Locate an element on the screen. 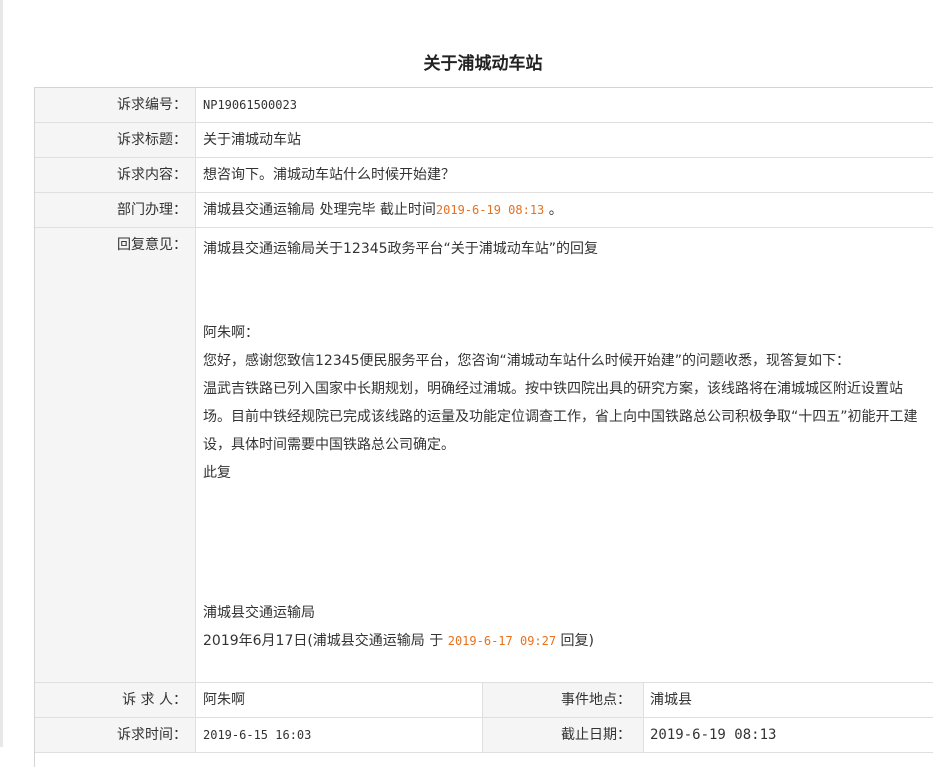 This screenshot has height=767, width=933. content-label: 诉求内容： is located at coordinates (115, 175).